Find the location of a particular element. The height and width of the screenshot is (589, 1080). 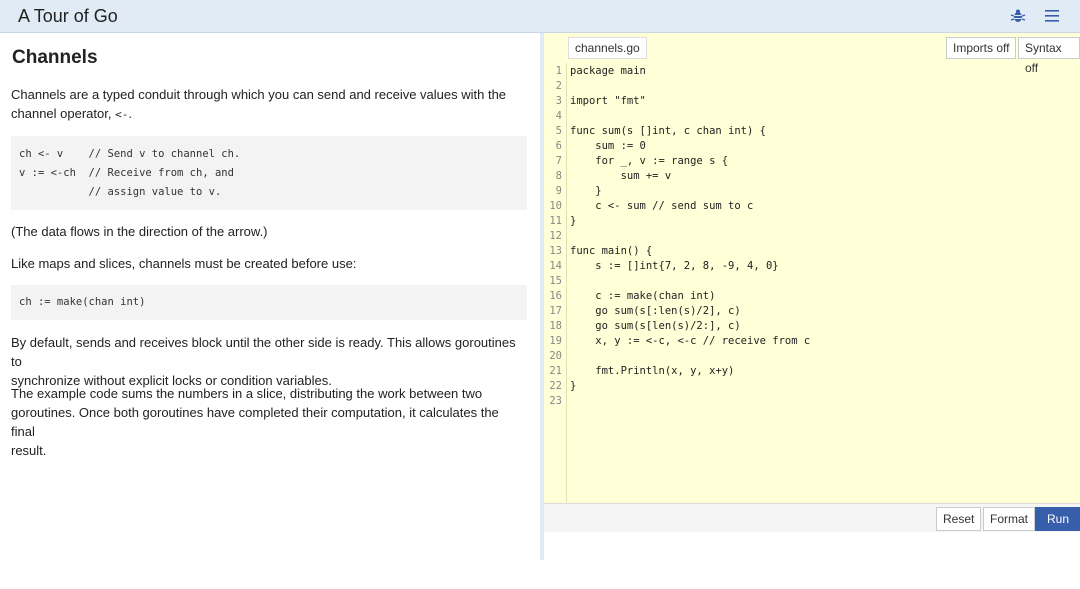

line-number: 23 is located at coordinates (555, 401).